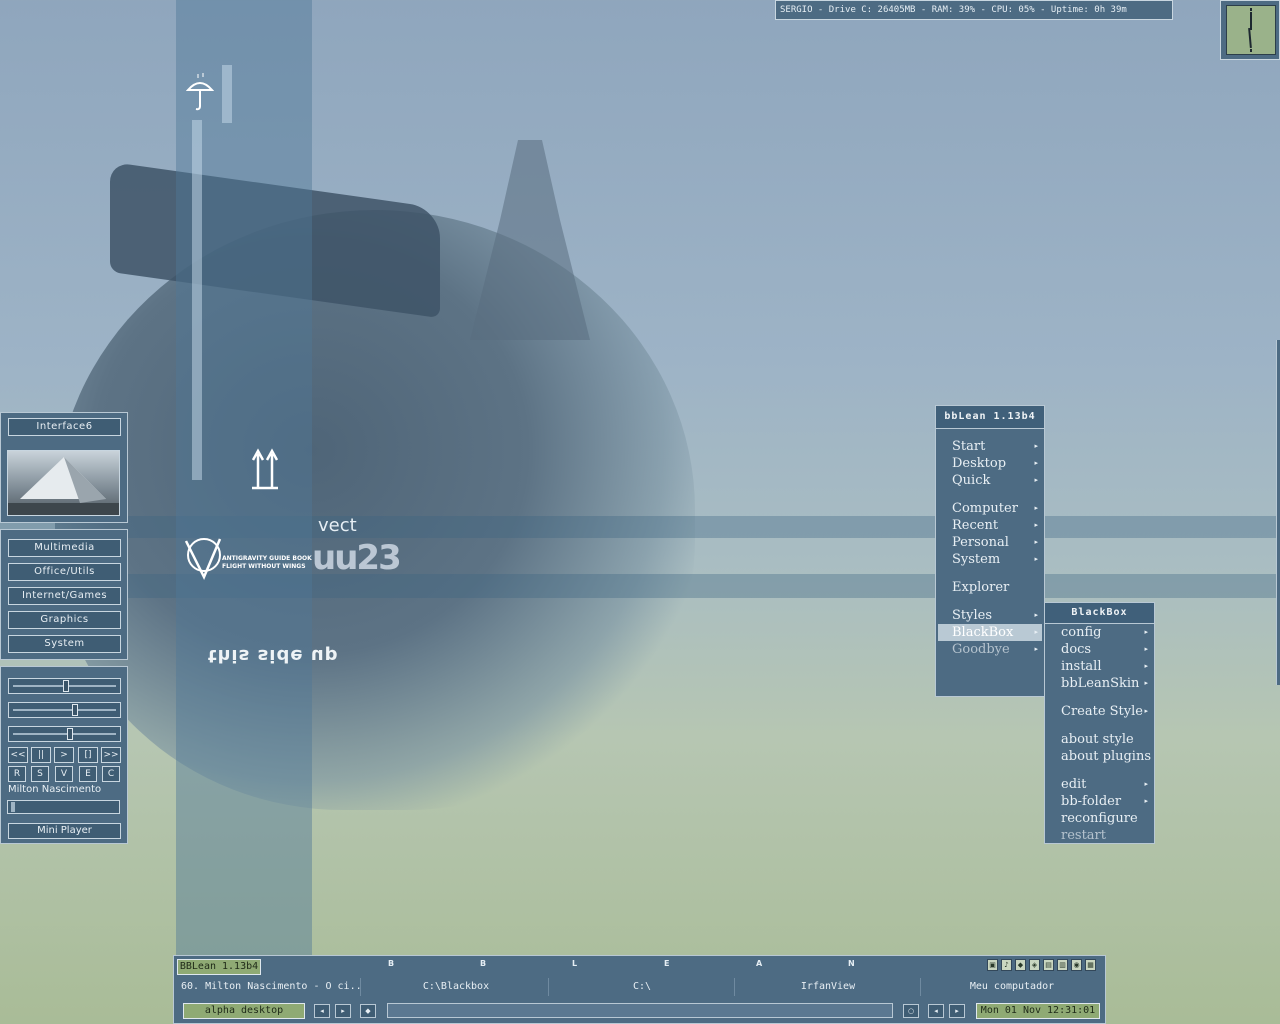  I want to click on player-option-c: C, so click(111, 774).